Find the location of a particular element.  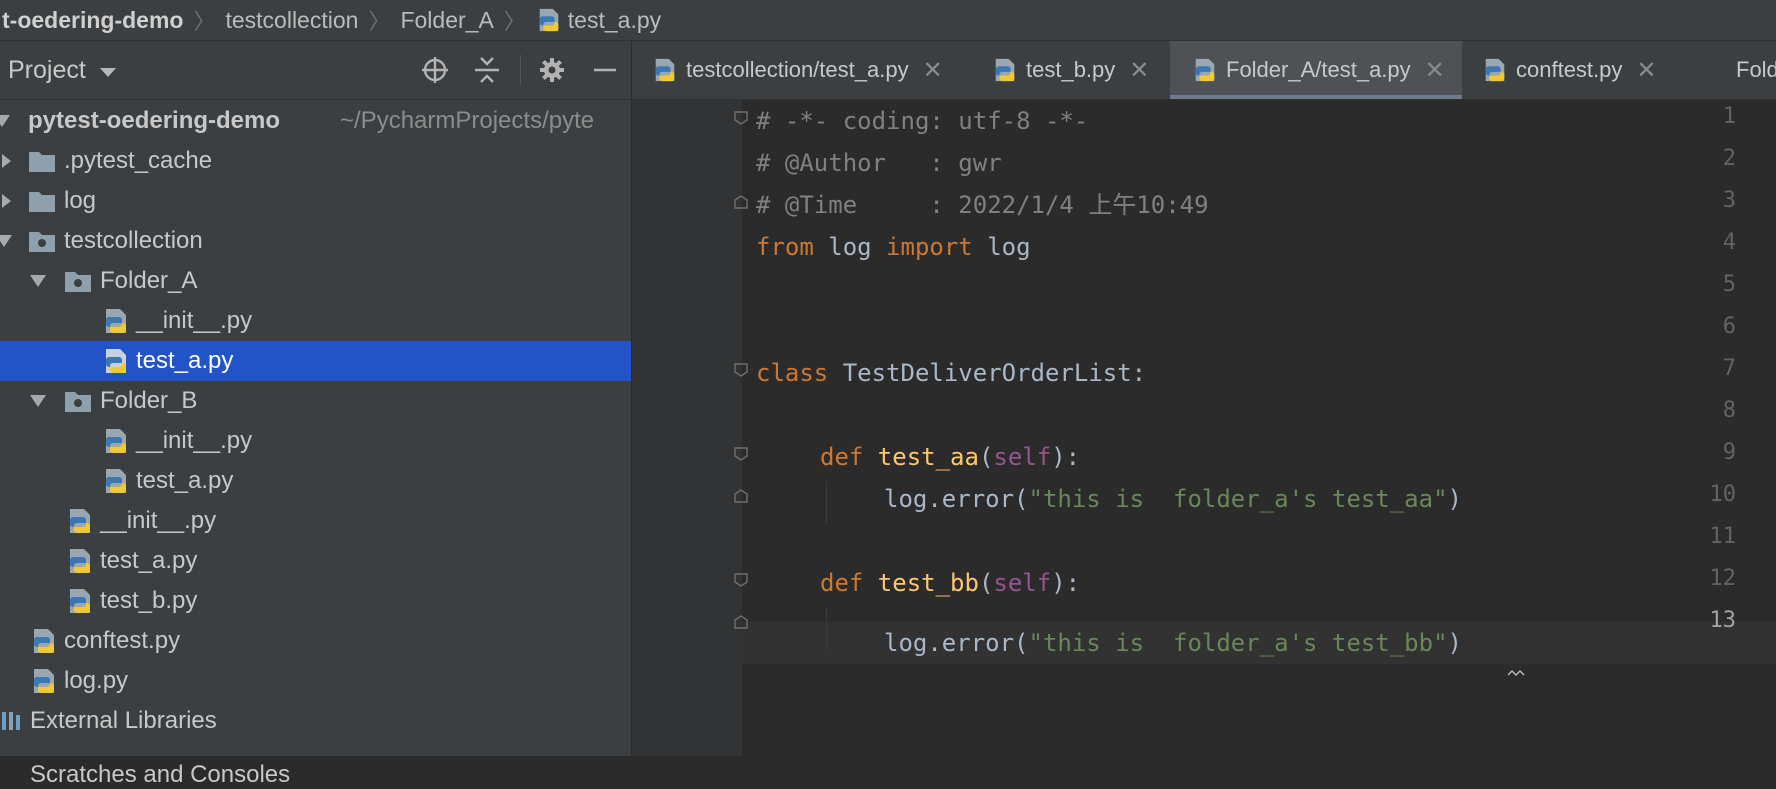

tree-item-conftest: conftest.py is located at coordinates (315, 641).